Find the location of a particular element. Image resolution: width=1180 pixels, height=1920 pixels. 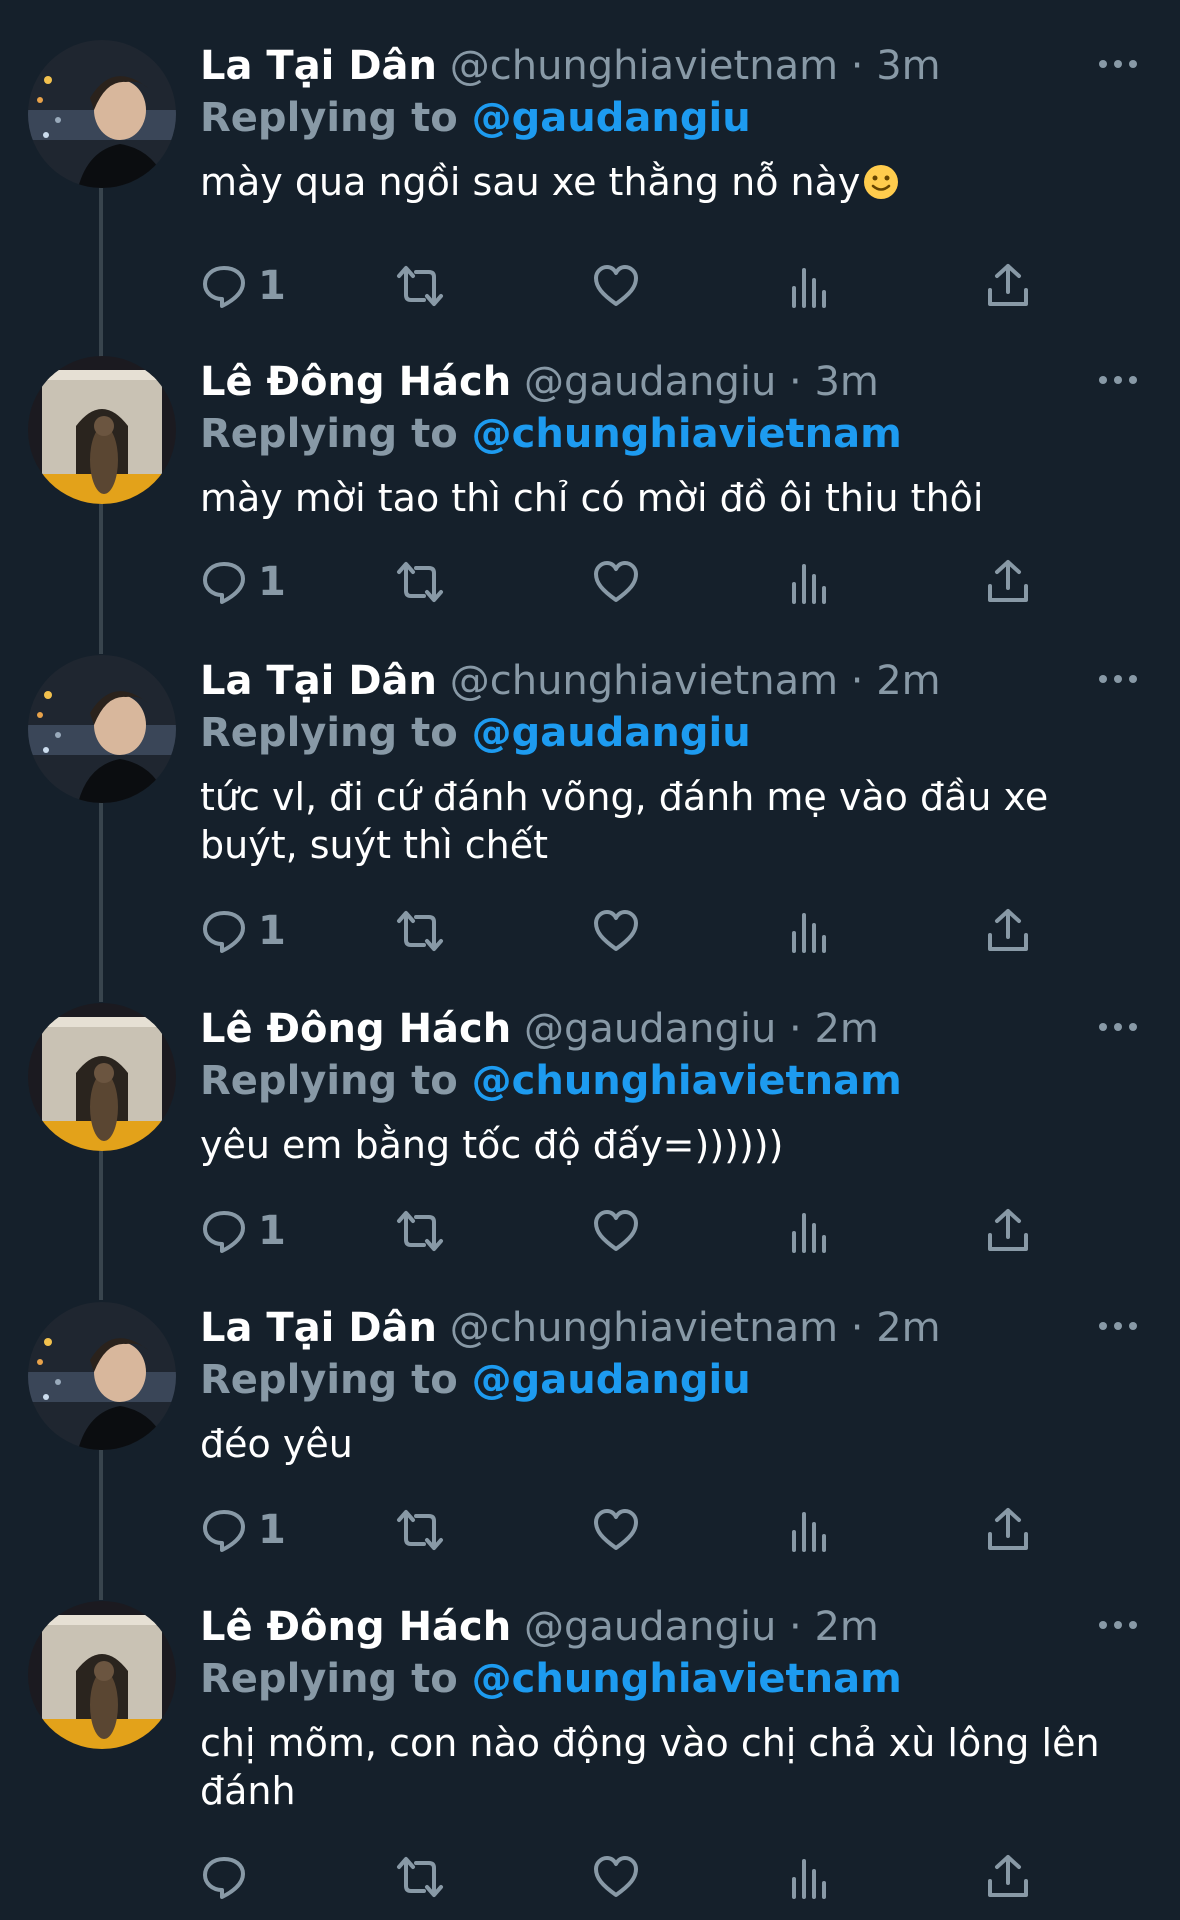

tweet-text-content: mày qua ngồi sau xe thằng nỗ này is located at coordinates (530, 182).